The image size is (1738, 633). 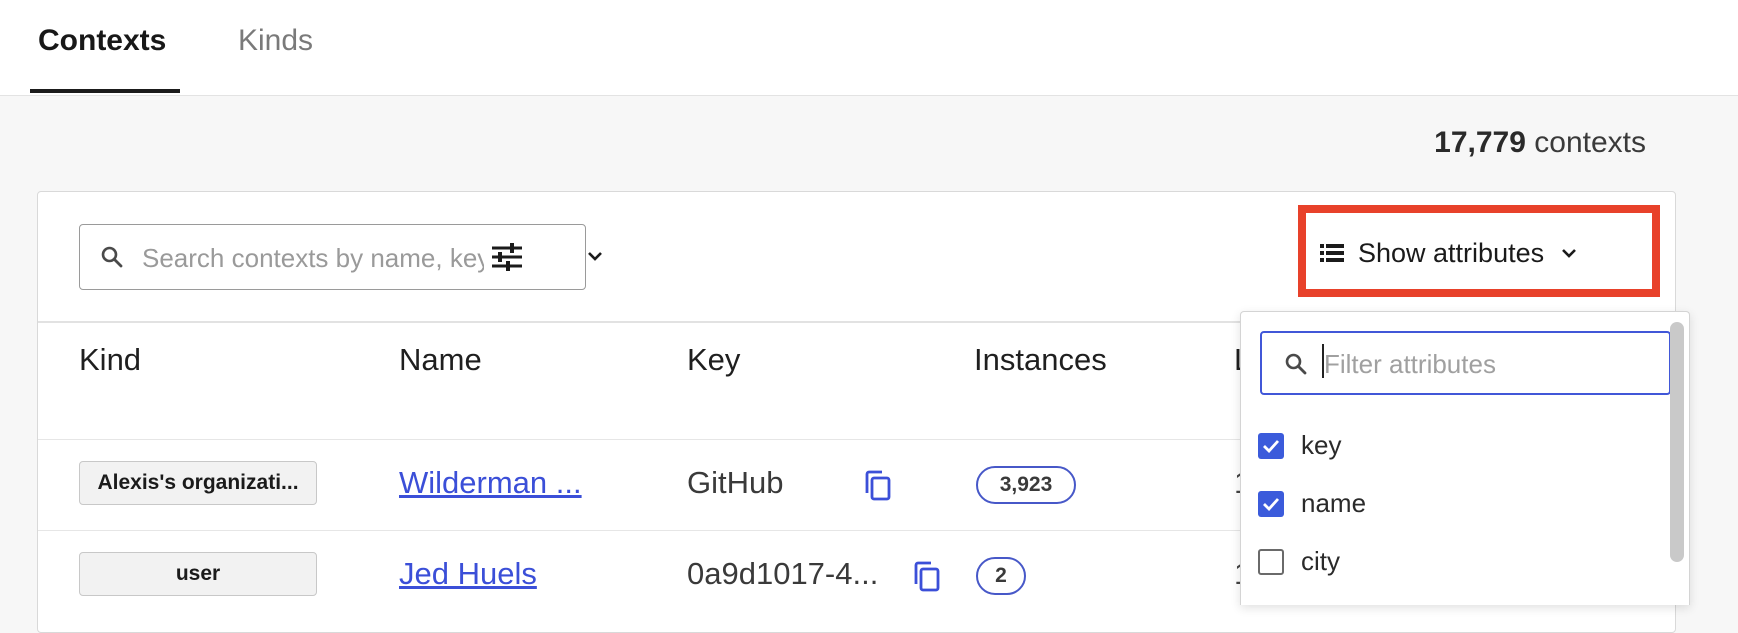 I want to click on search-contexts-input, so click(x=313, y=258).